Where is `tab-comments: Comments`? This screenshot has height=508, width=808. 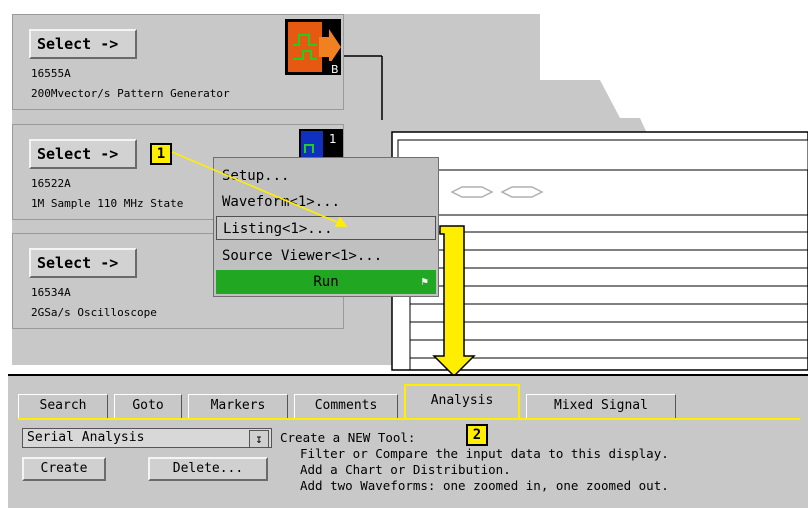
tab-comments: Comments is located at coordinates (346, 406).